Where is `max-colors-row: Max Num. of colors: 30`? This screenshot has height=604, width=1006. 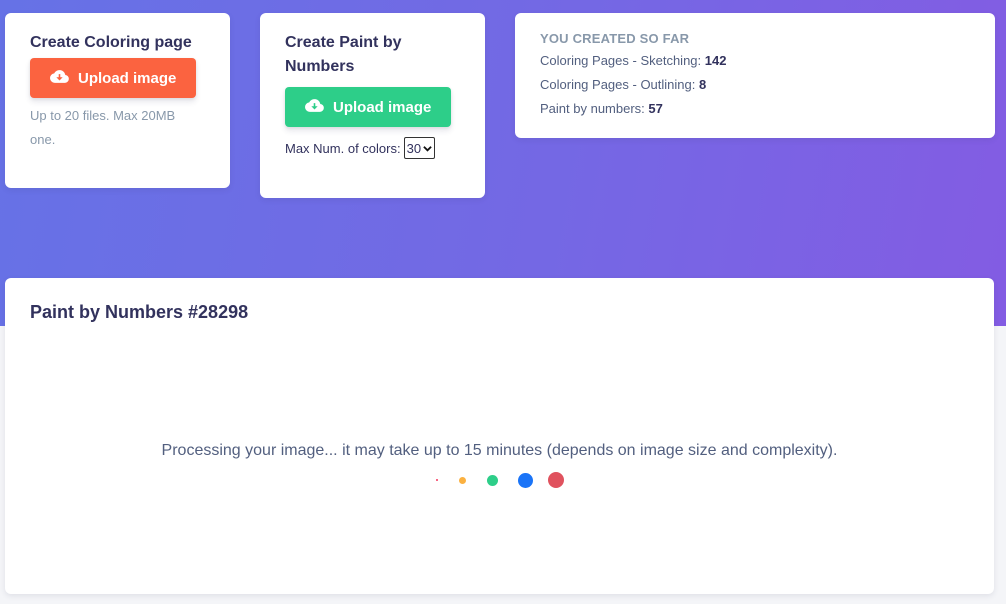 max-colors-row: Max Num. of colors: 30 is located at coordinates (372, 148).